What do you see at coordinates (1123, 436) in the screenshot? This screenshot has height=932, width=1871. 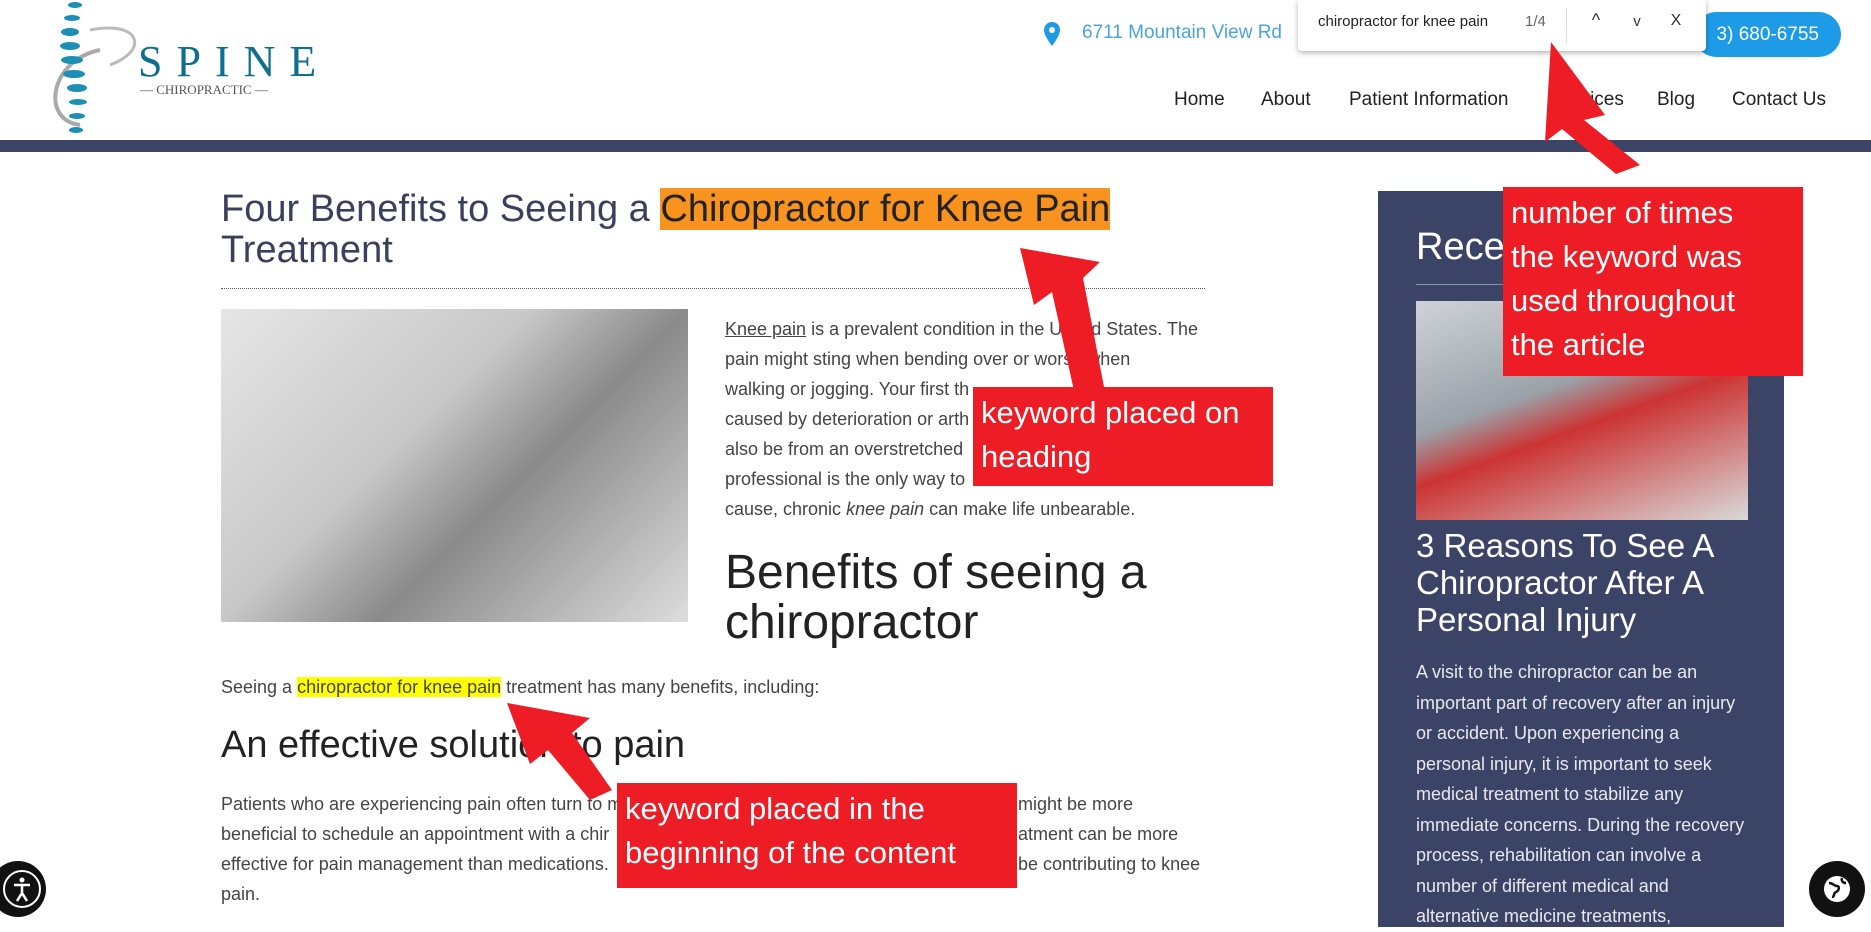 I see `annotation-heading: keyword placed on heading` at bounding box center [1123, 436].